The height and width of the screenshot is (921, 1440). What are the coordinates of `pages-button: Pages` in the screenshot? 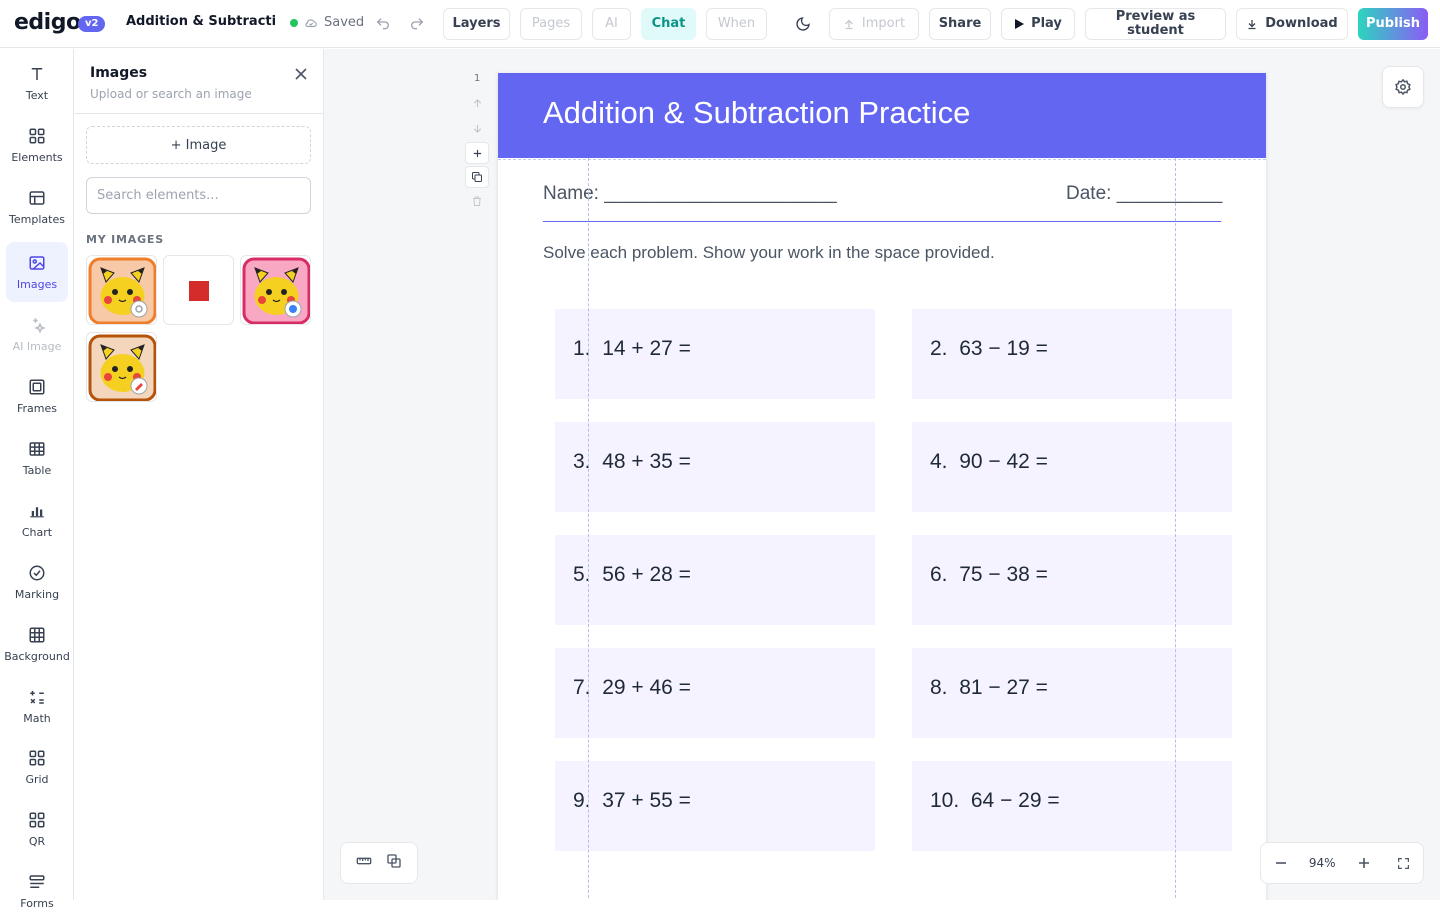 It's located at (551, 24).